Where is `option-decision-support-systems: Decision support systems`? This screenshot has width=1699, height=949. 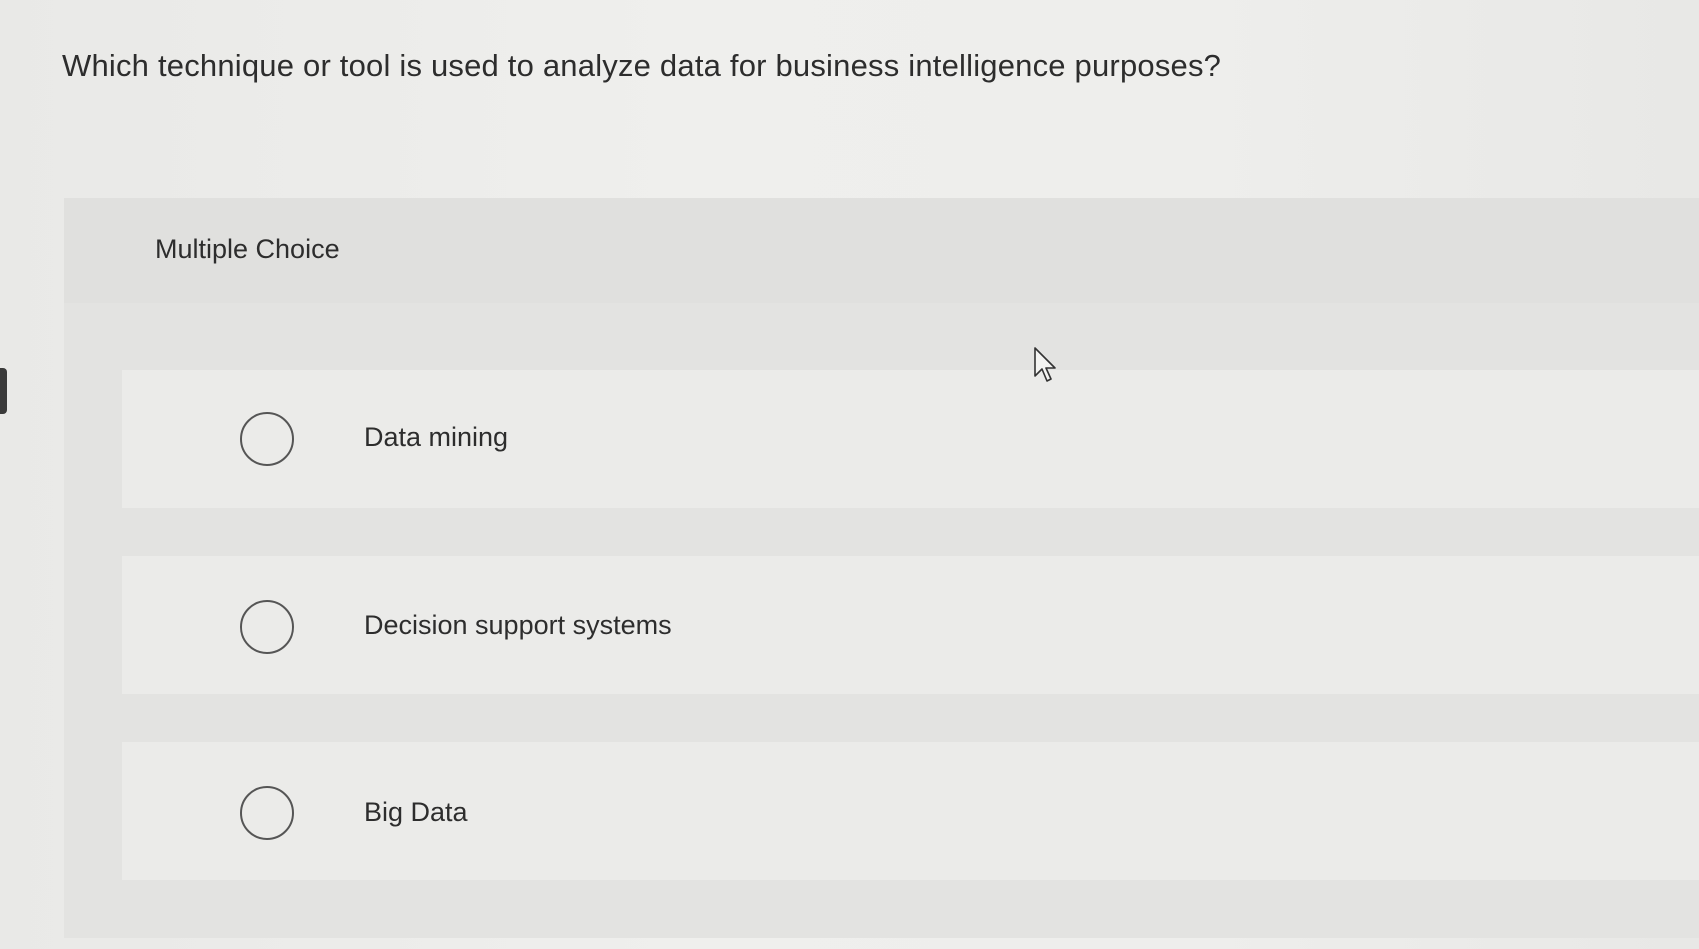 option-decision-support-systems: Decision support systems is located at coordinates (910, 625).